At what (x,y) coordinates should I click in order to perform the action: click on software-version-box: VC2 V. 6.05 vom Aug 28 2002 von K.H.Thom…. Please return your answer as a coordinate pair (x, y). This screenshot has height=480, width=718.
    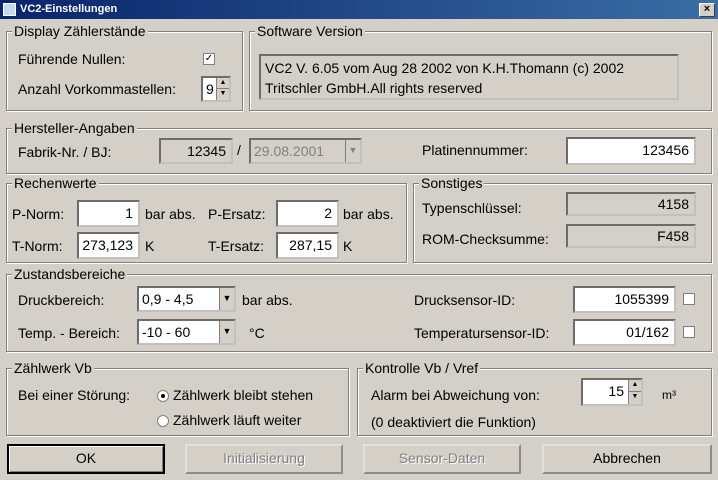
    Looking at the image, I should click on (469, 77).